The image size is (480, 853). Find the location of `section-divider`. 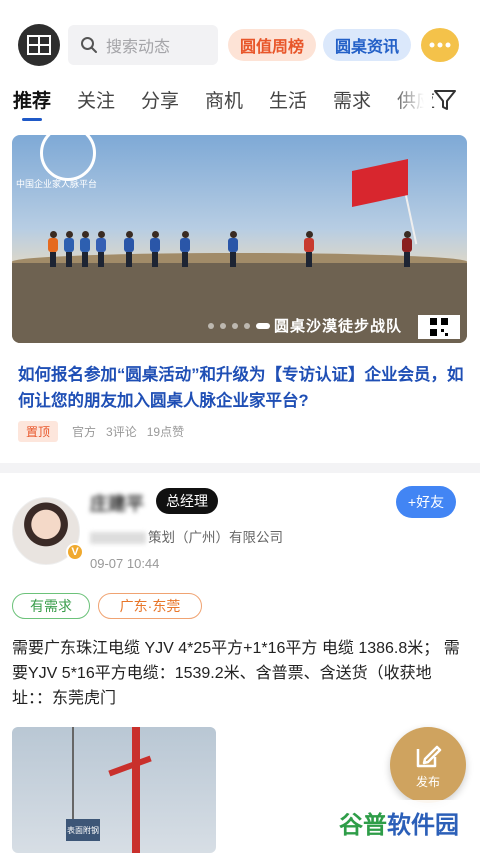

section-divider is located at coordinates (240, 468).